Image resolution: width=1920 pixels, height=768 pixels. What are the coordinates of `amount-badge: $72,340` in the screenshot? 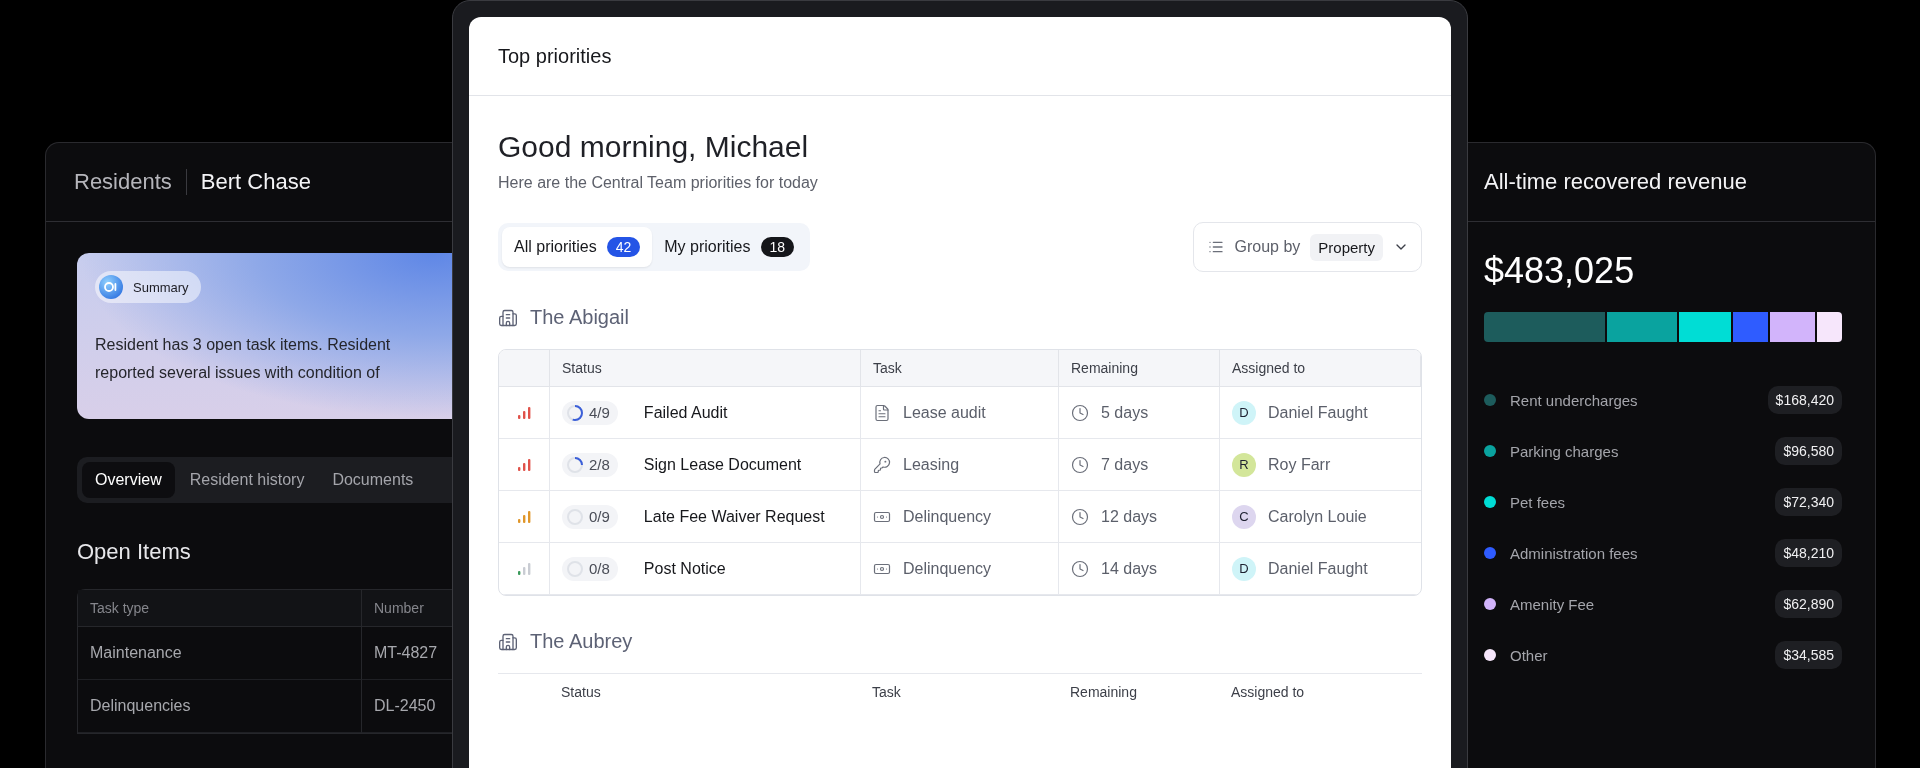 It's located at (1808, 502).